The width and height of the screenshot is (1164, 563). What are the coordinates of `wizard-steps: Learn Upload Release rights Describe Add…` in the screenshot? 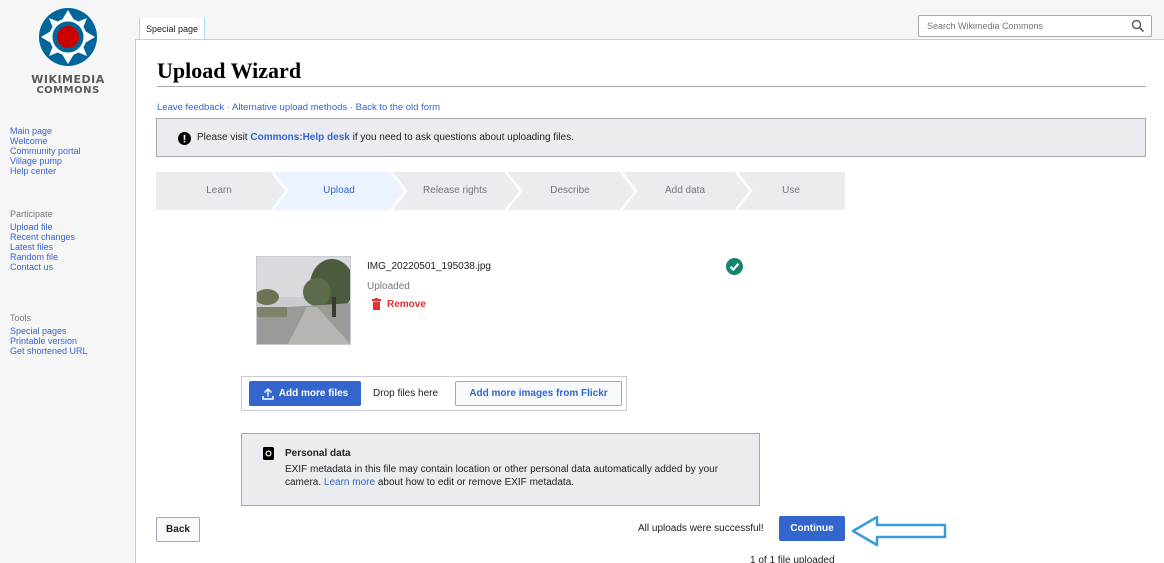 It's located at (500, 191).